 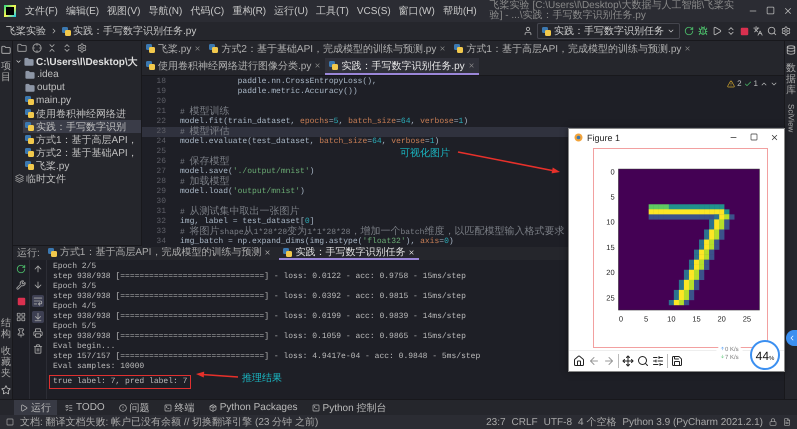 What do you see at coordinates (677, 361) in the screenshot?
I see `save-icon` at bounding box center [677, 361].